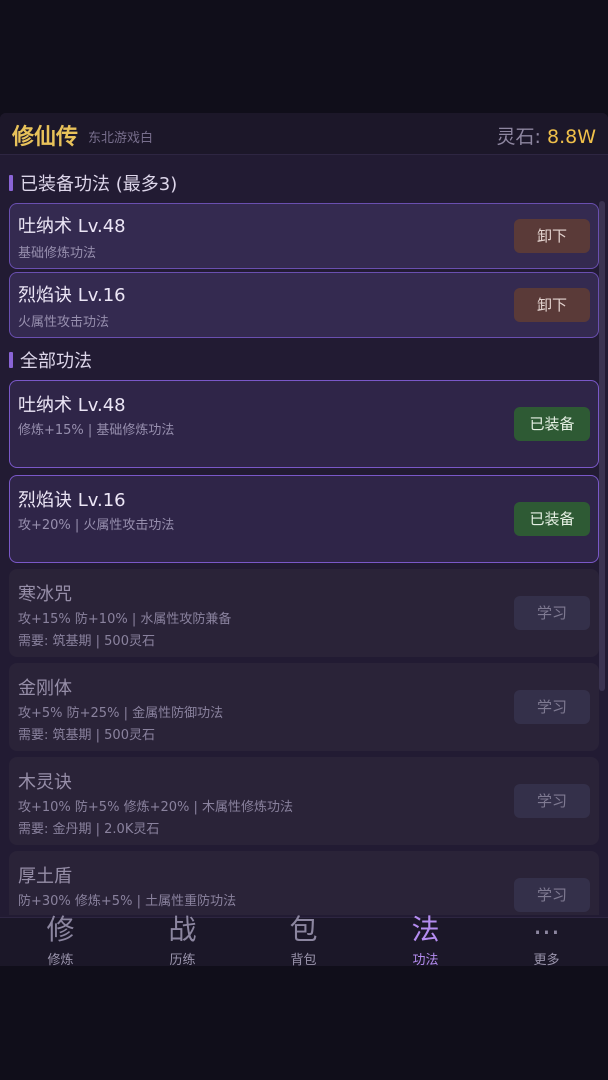  What do you see at coordinates (45, 782) in the screenshot?
I see `skill-name: 木灵诀` at bounding box center [45, 782].